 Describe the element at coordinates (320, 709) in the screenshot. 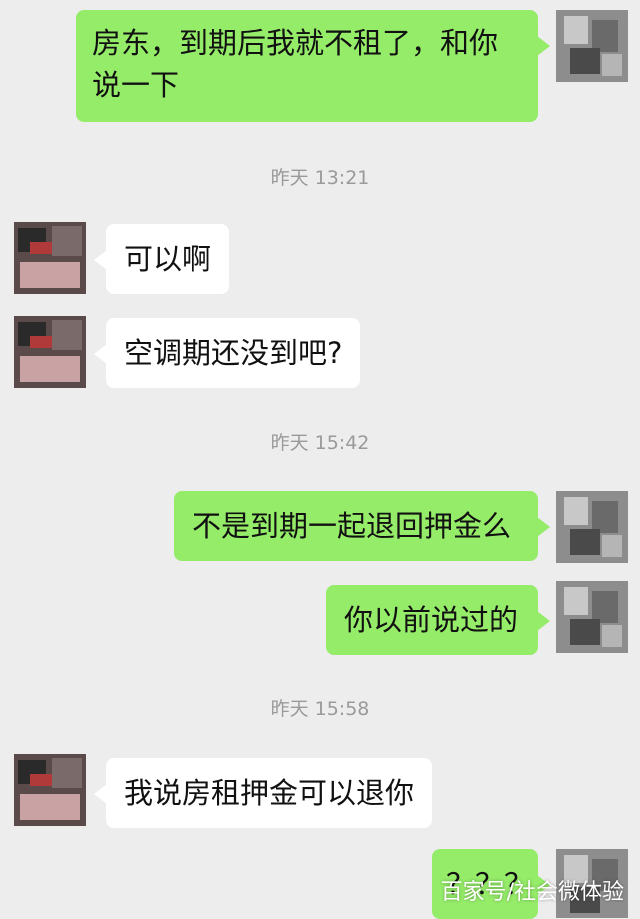

I see `timestamp: 昨天 15:58` at that location.